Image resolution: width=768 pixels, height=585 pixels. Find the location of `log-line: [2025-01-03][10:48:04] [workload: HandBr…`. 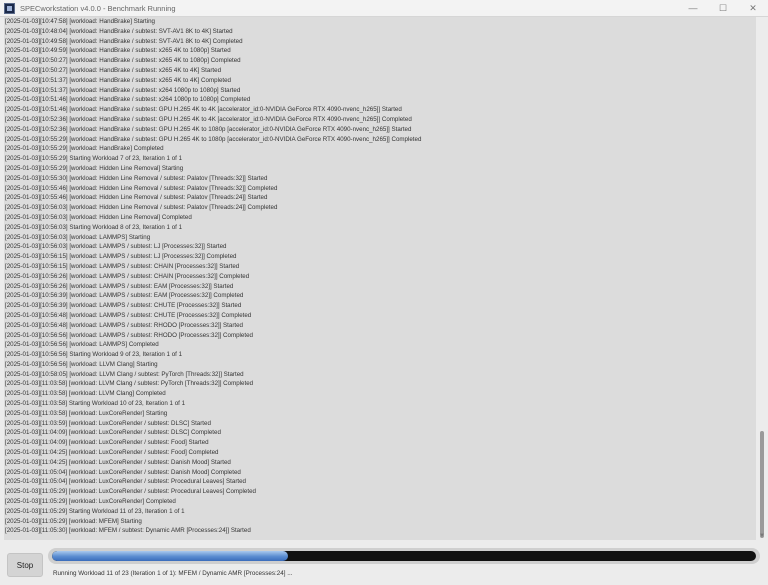

log-line: [2025-01-03][10:48:04] [workload: HandBr… is located at coordinates (119, 31).